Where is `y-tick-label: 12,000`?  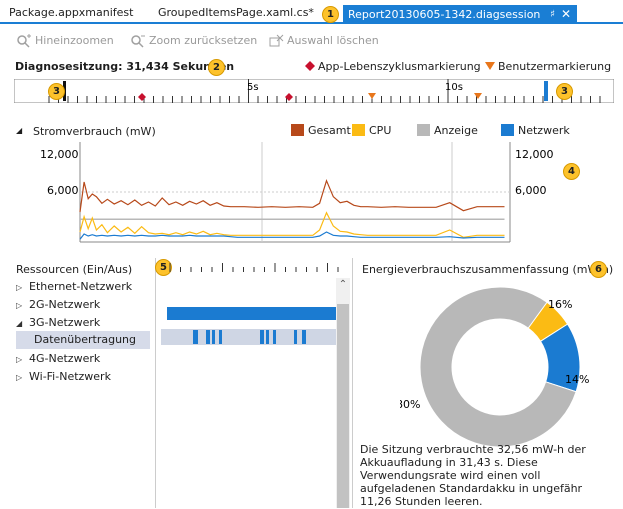
y-tick-label: 12,000 is located at coordinates (59, 154).